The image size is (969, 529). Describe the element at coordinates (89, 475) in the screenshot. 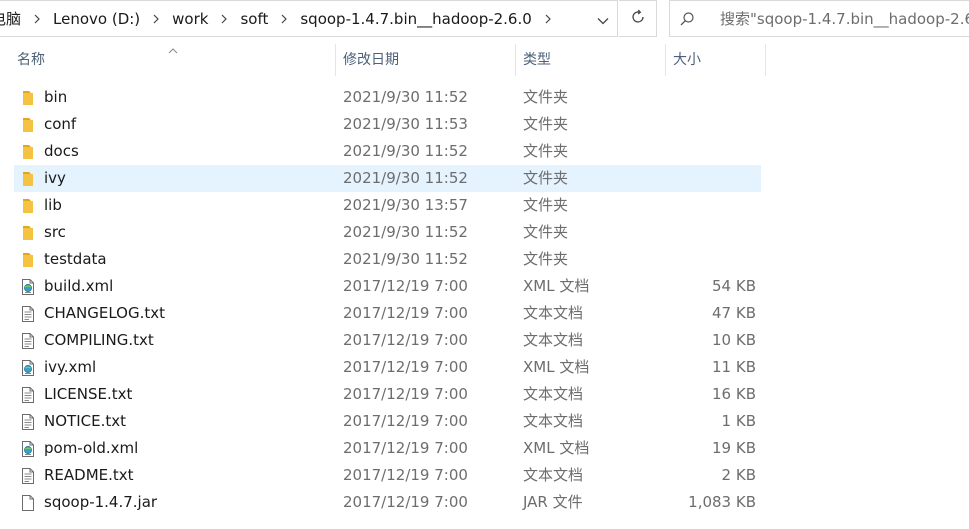

I see `file-name: README.txt` at that location.